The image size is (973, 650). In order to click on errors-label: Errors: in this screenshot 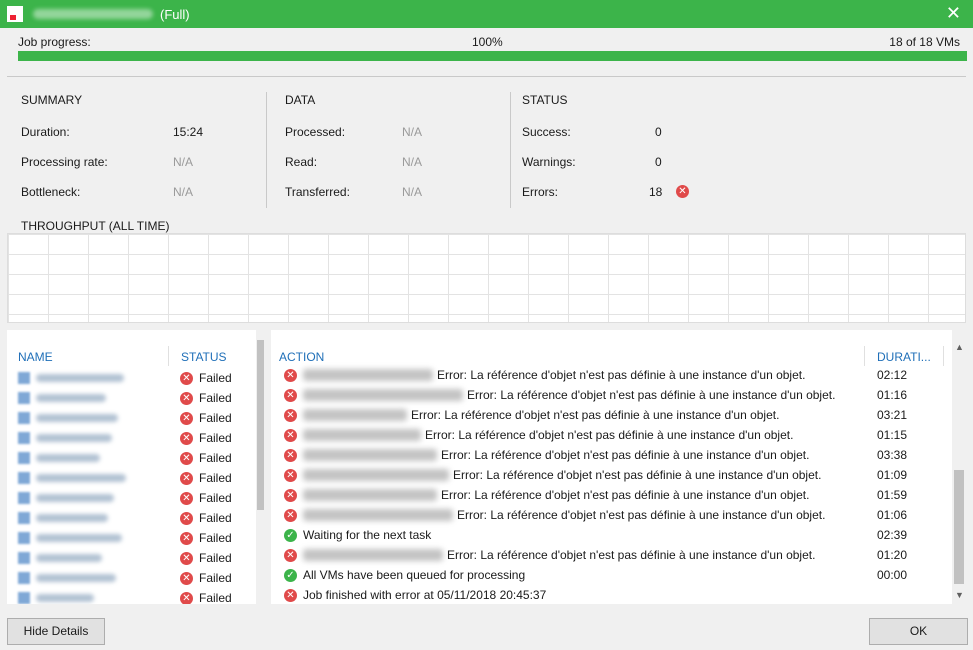, I will do `click(540, 192)`.